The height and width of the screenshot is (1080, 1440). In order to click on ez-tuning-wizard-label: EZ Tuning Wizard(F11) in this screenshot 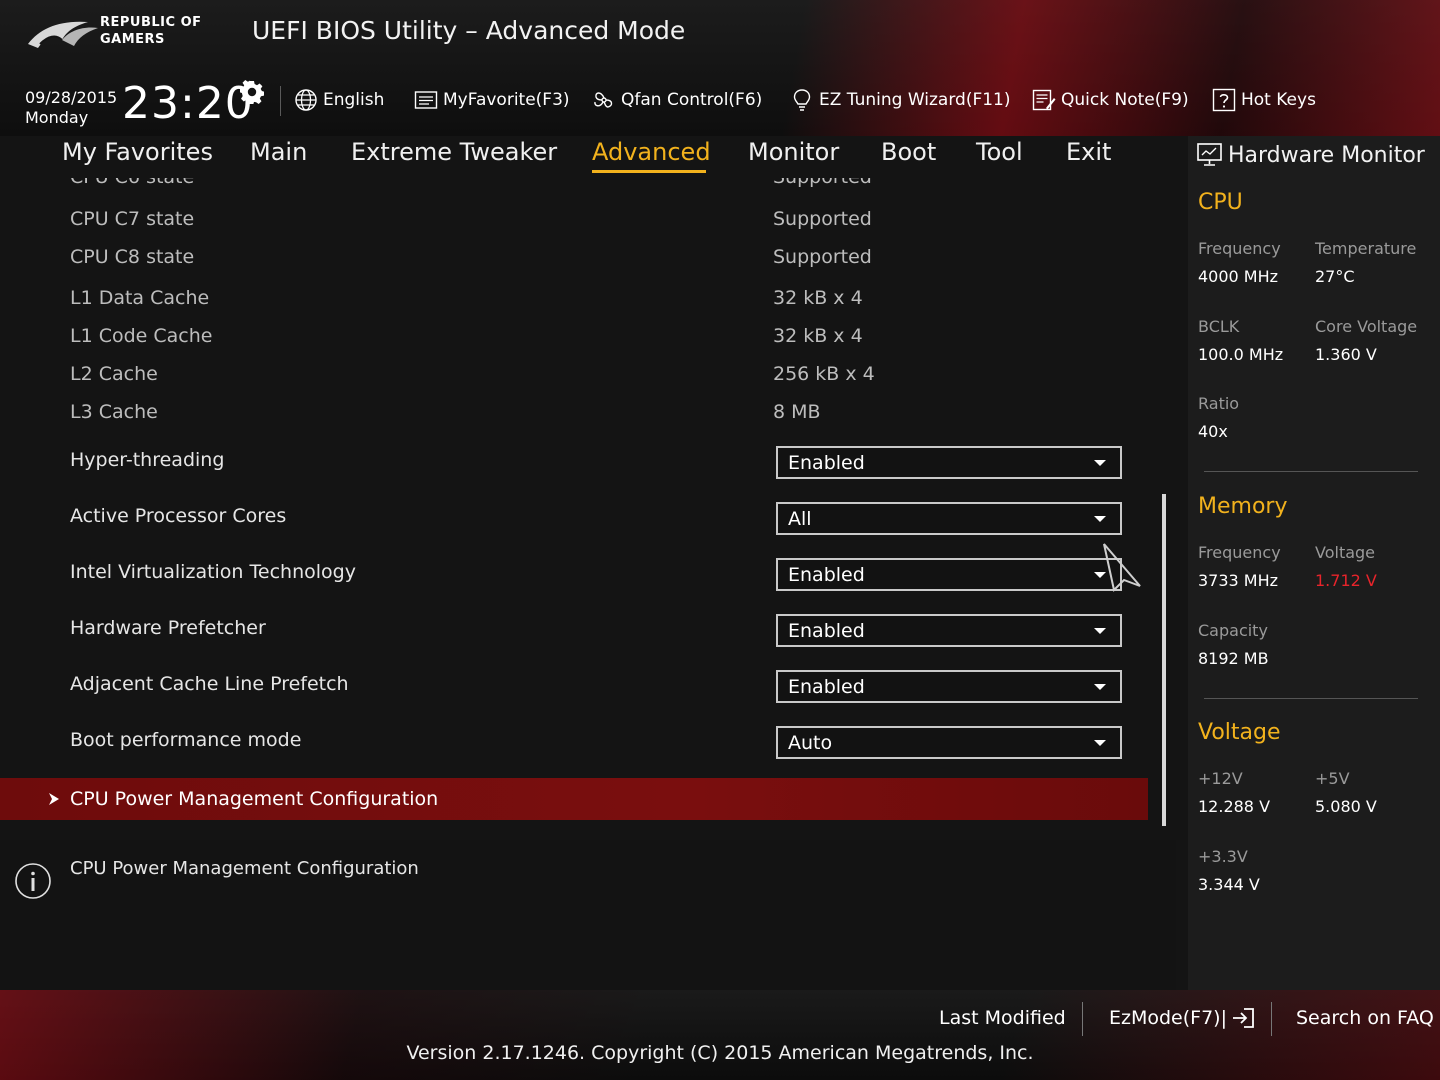, I will do `click(915, 100)`.